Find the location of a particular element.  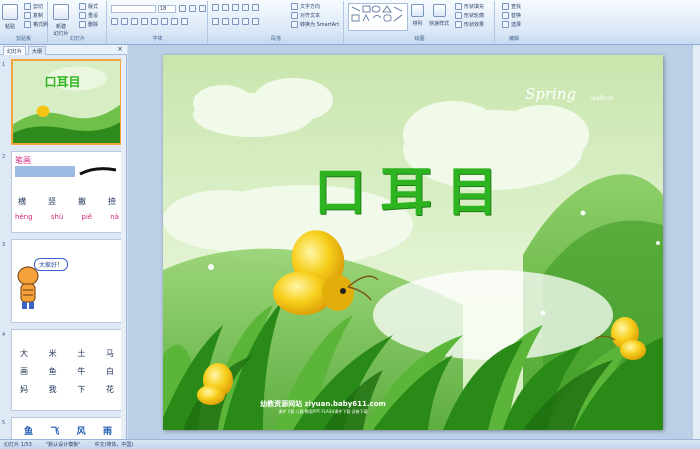

clear-format-icon is located at coordinates (202, 8).